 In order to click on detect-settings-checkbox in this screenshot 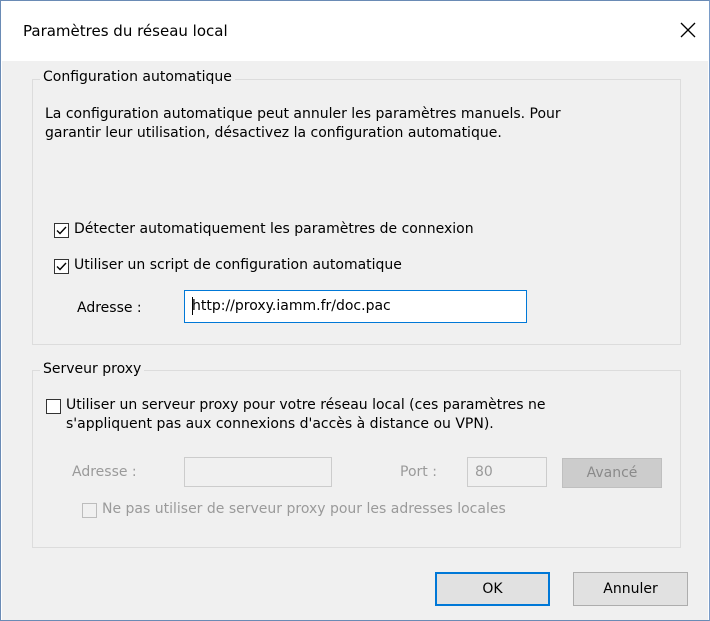, I will do `click(61, 230)`.